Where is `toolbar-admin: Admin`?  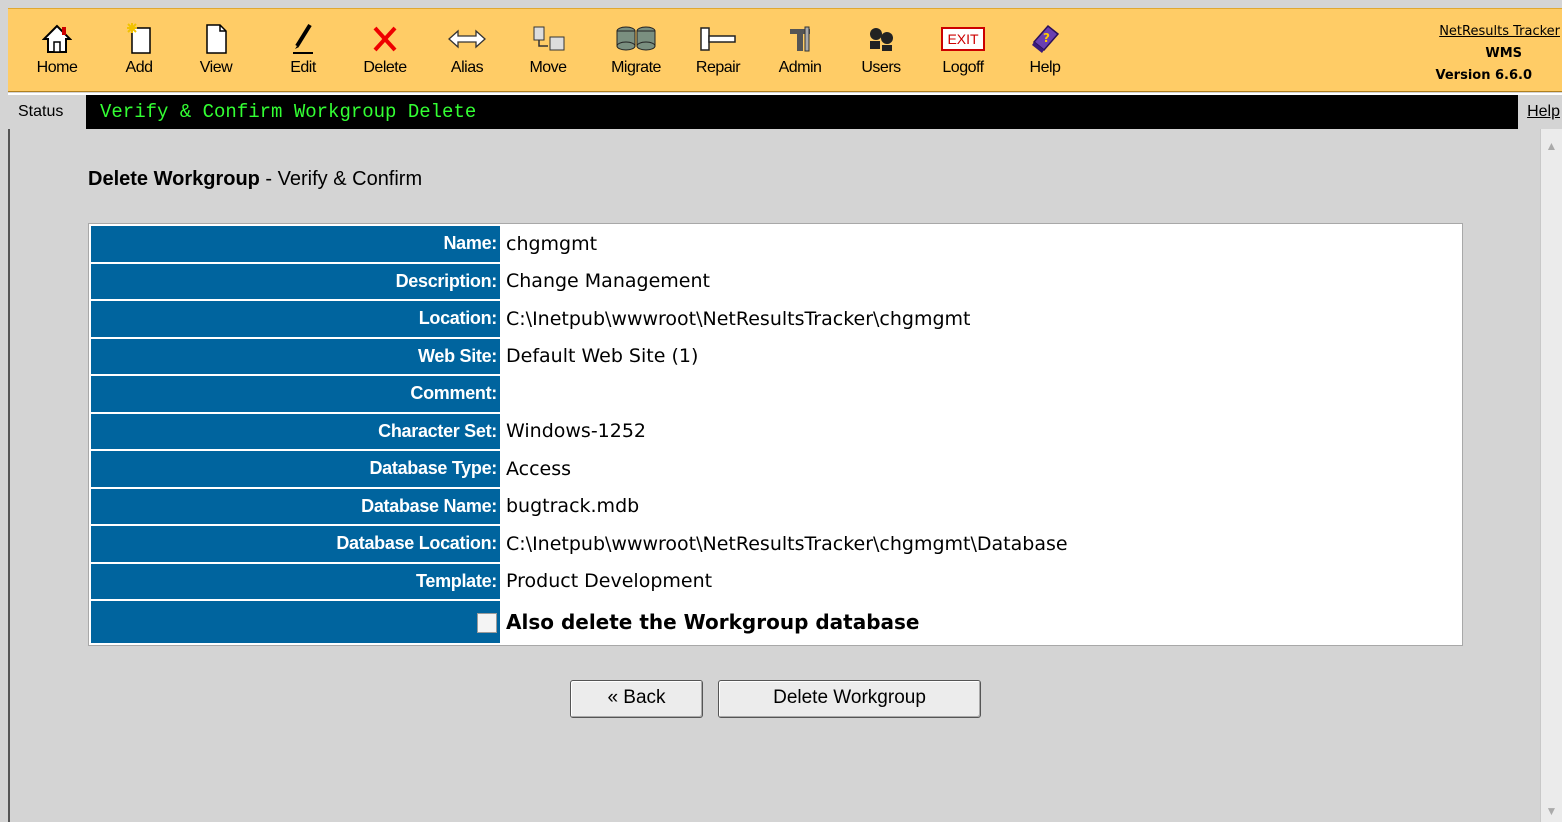 toolbar-admin: Admin is located at coordinates (800, 49).